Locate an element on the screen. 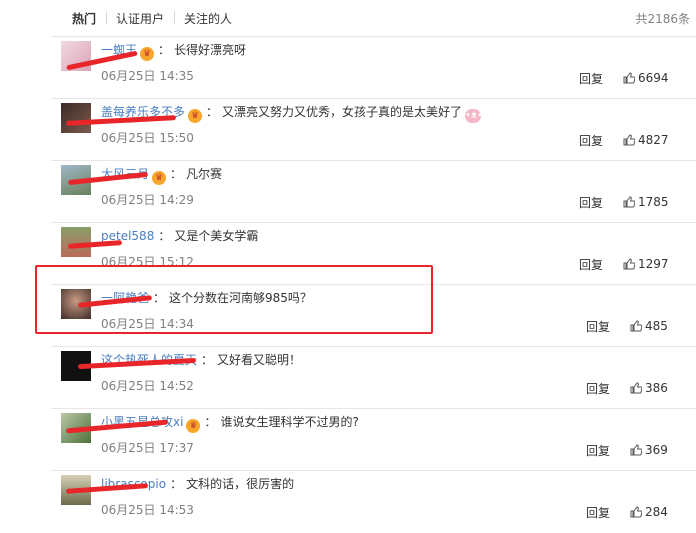  comment-text: 又漂亮又努力又优秀，女孩子真的是太美好了 is located at coordinates (342, 112).